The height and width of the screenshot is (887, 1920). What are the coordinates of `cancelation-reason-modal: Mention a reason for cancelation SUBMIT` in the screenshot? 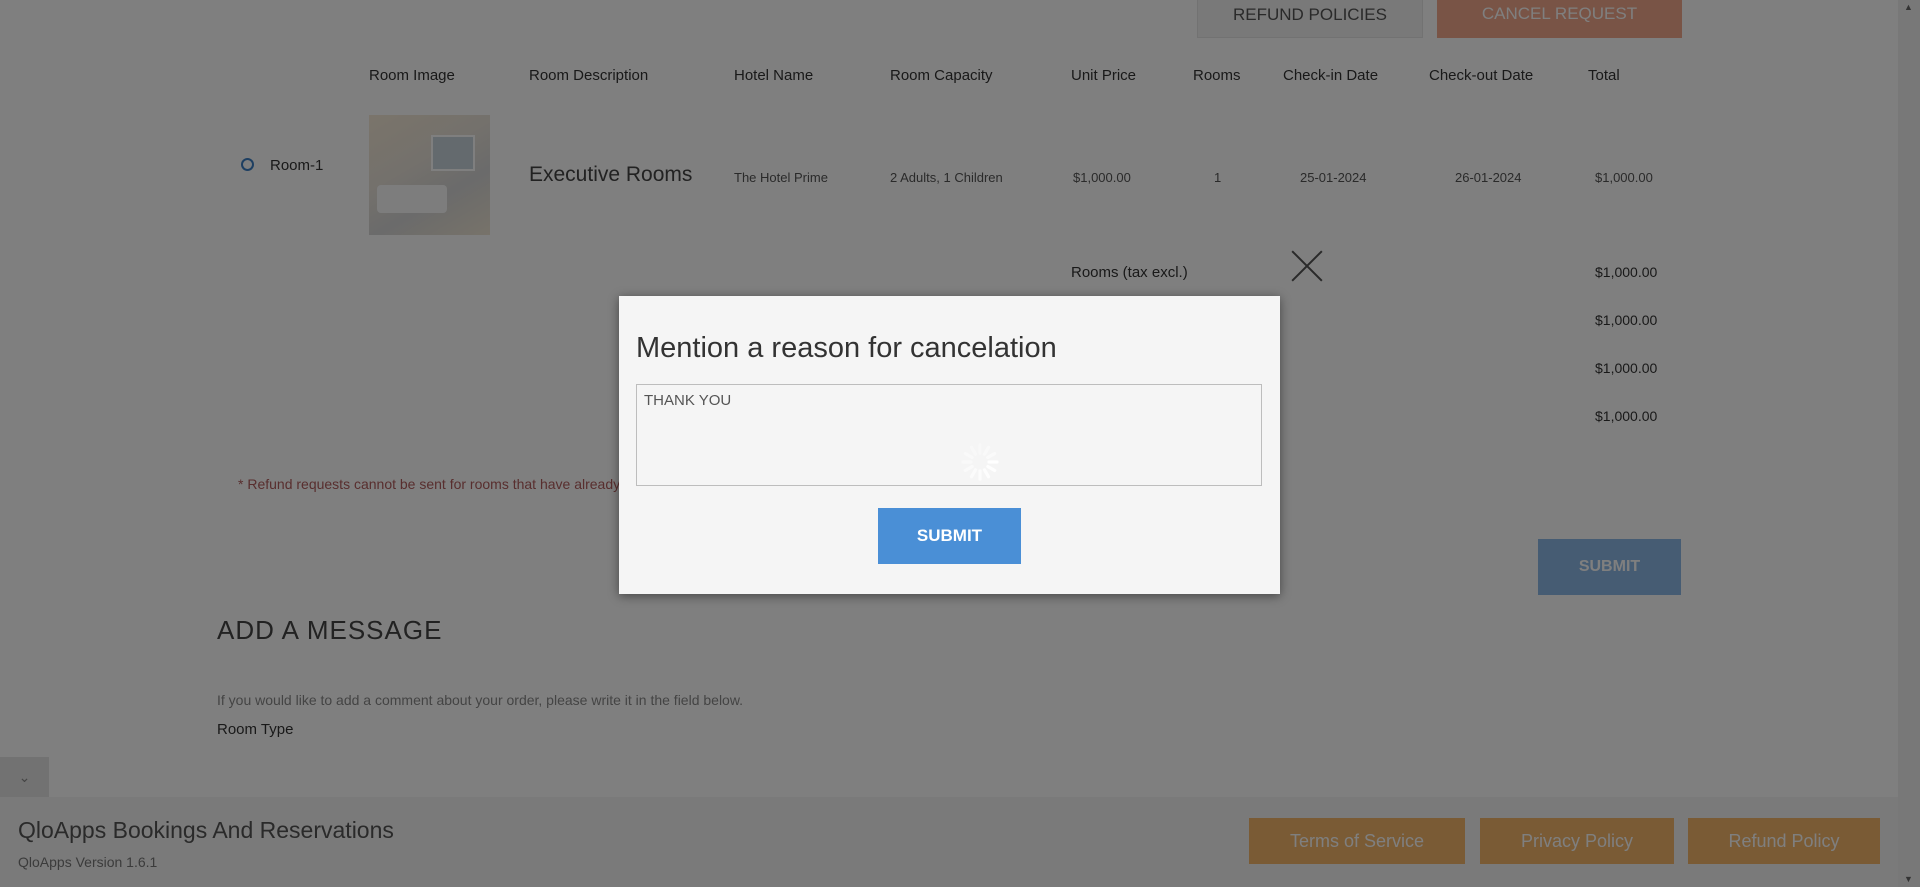 It's located at (949, 445).